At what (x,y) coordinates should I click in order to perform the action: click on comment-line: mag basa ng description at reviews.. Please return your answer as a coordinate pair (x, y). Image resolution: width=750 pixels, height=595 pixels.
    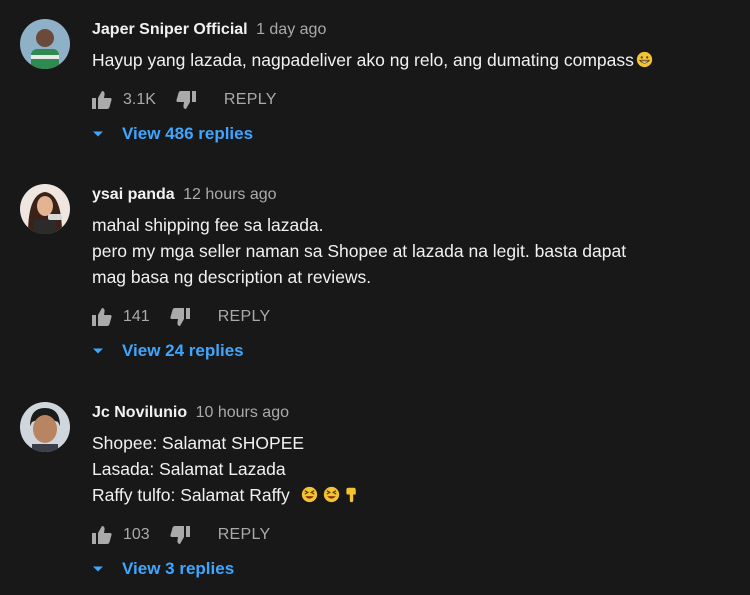
    Looking at the image, I should click on (232, 277).